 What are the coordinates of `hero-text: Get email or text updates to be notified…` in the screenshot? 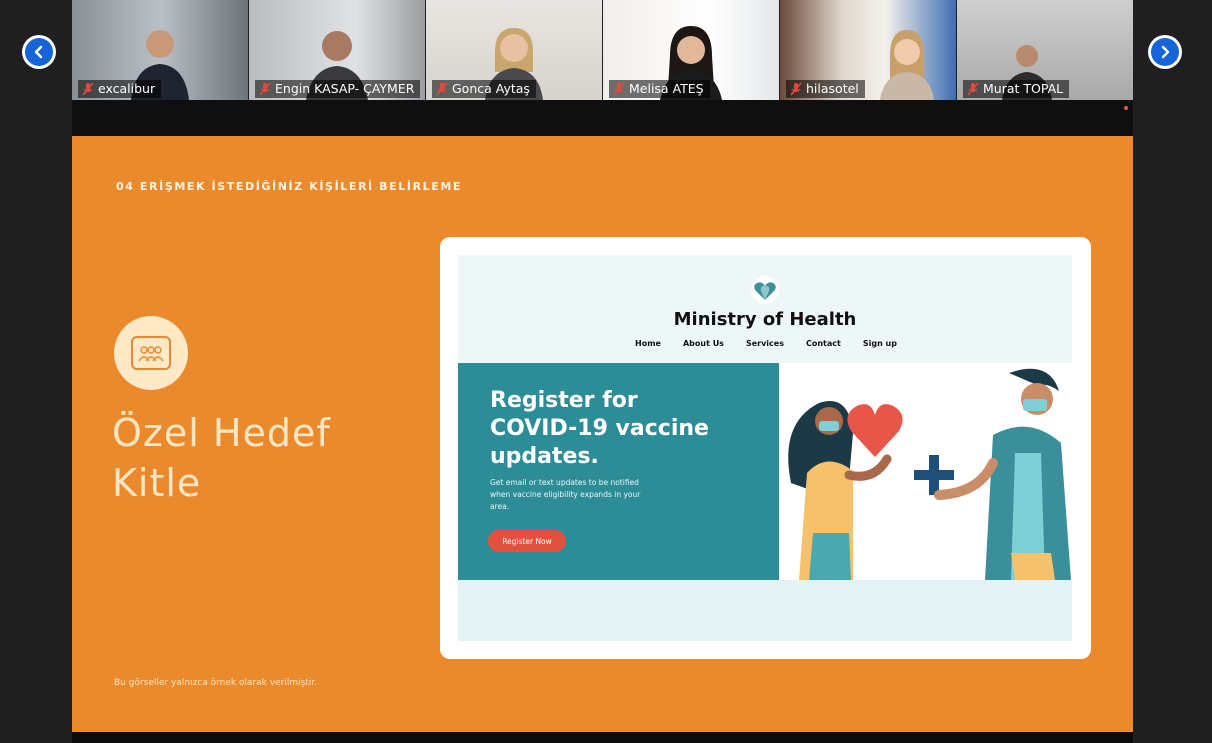 It's located at (565, 494).